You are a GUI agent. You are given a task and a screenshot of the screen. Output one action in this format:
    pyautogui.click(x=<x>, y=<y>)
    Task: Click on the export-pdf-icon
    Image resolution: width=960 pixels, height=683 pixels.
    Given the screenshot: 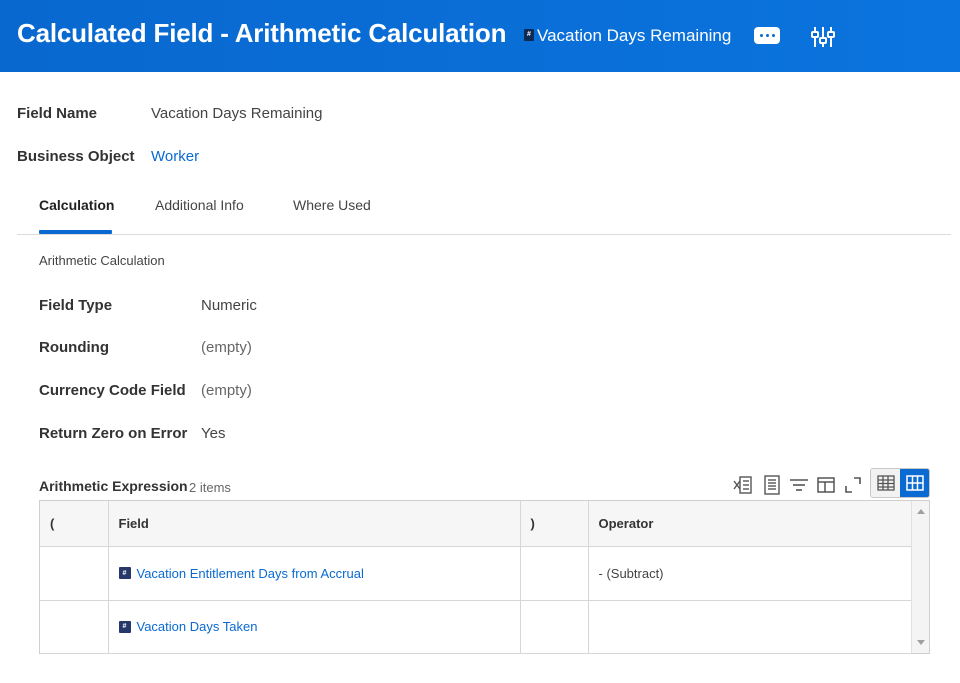 What is the action you would take?
    pyautogui.click(x=772, y=485)
    